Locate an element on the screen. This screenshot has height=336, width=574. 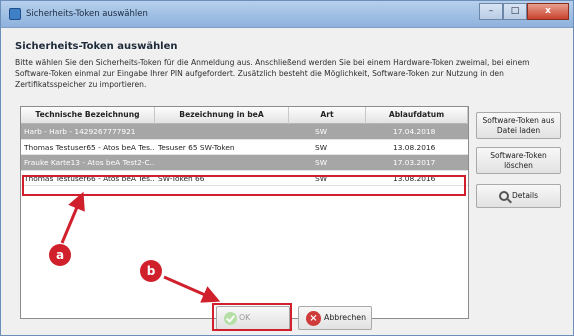
window-controls: – □ x is located at coordinates (524, 11).